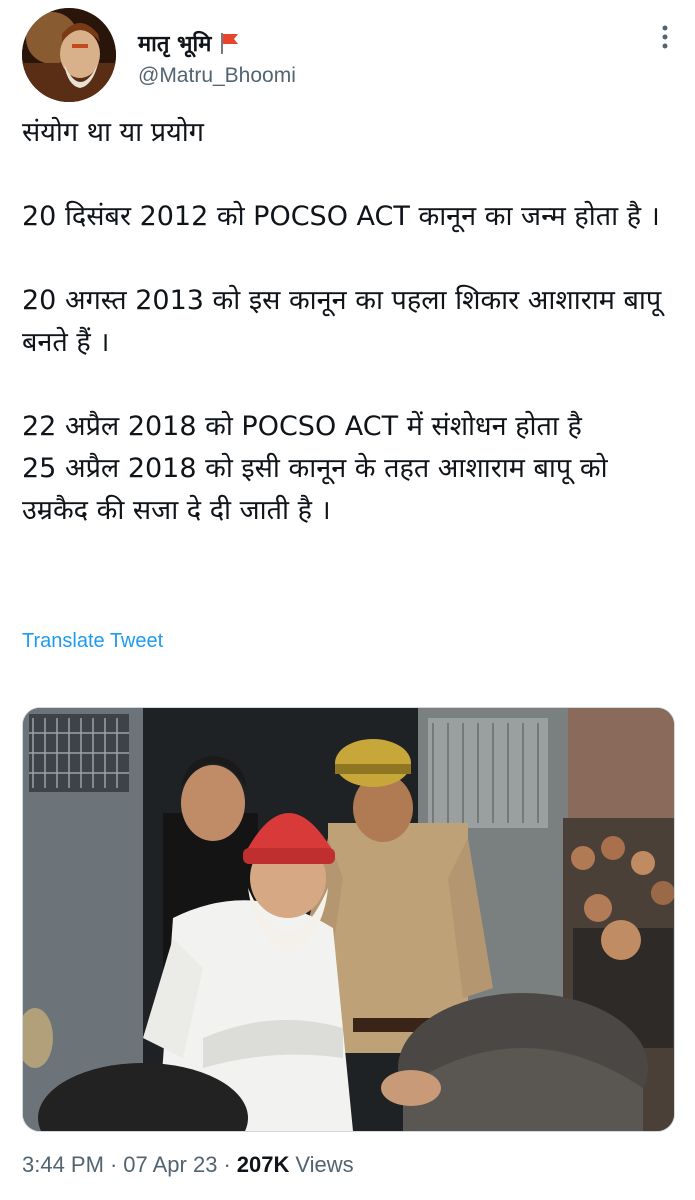  Describe the element at coordinates (92, 641) in the screenshot. I see `translate-tweet-link: Translate Tweet` at that location.